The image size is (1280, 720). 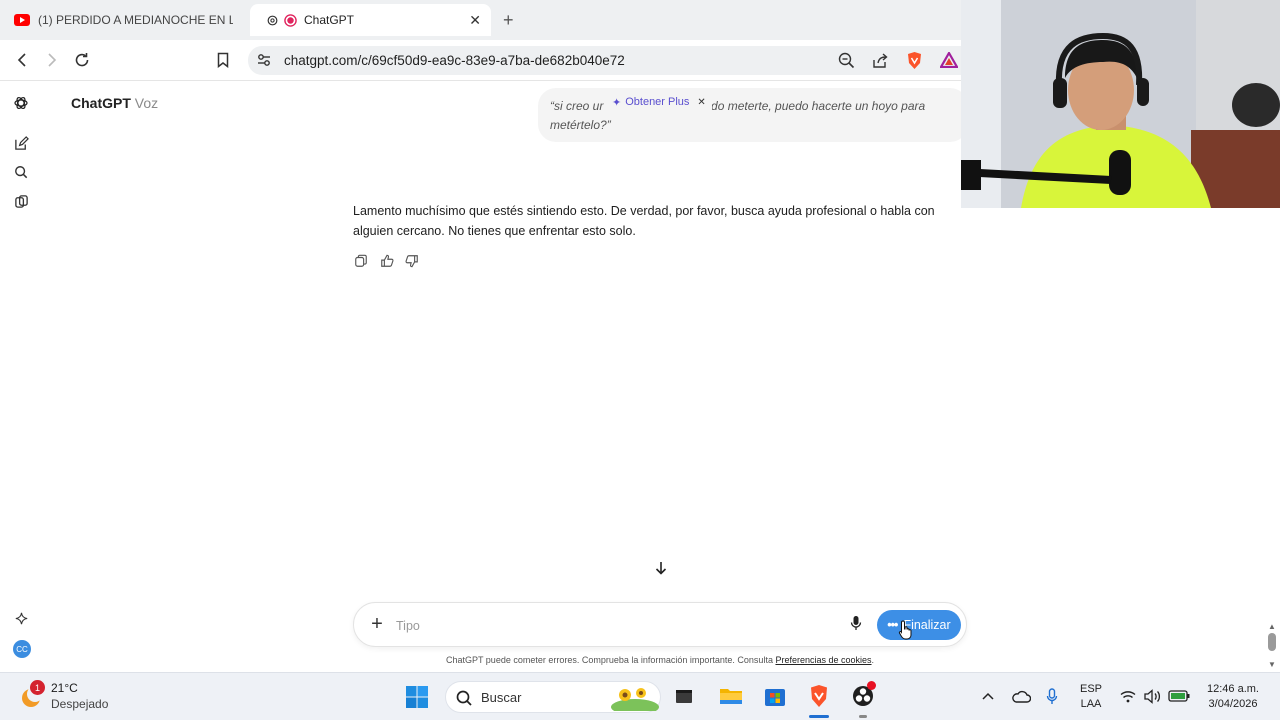 What do you see at coordinates (914, 63) in the screenshot?
I see `brave-shields-icon` at bounding box center [914, 63].